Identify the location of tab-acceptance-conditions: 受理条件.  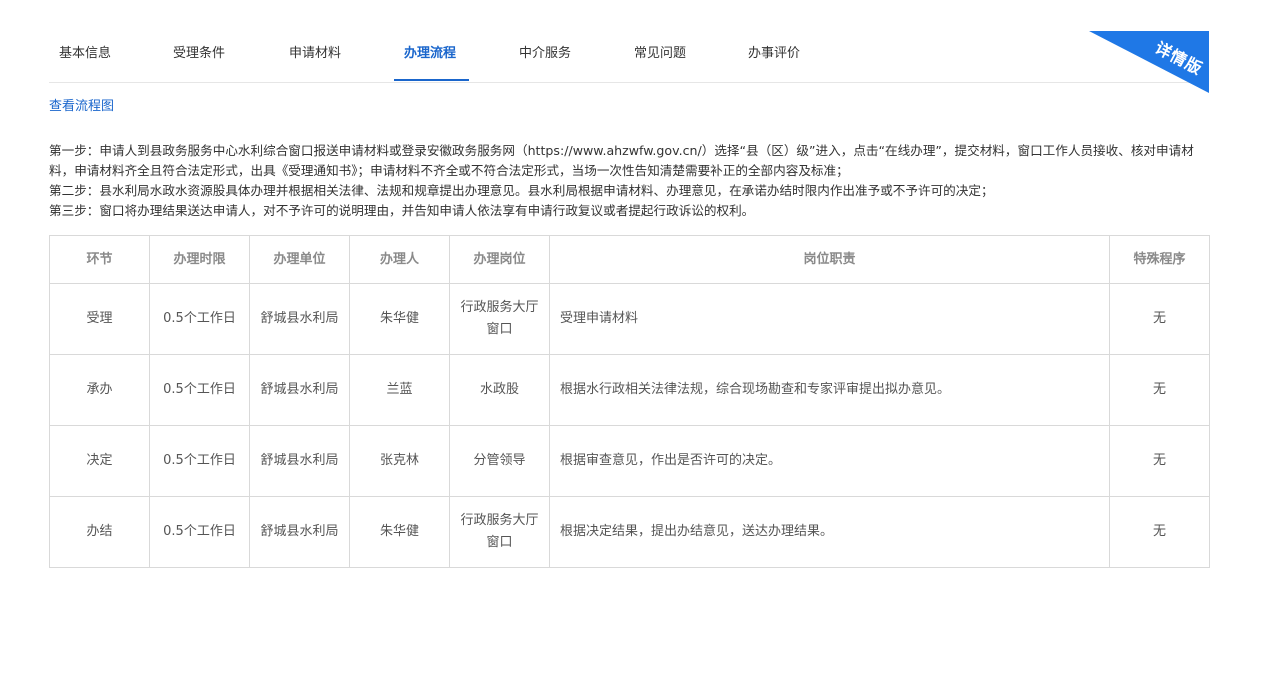
(199, 54).